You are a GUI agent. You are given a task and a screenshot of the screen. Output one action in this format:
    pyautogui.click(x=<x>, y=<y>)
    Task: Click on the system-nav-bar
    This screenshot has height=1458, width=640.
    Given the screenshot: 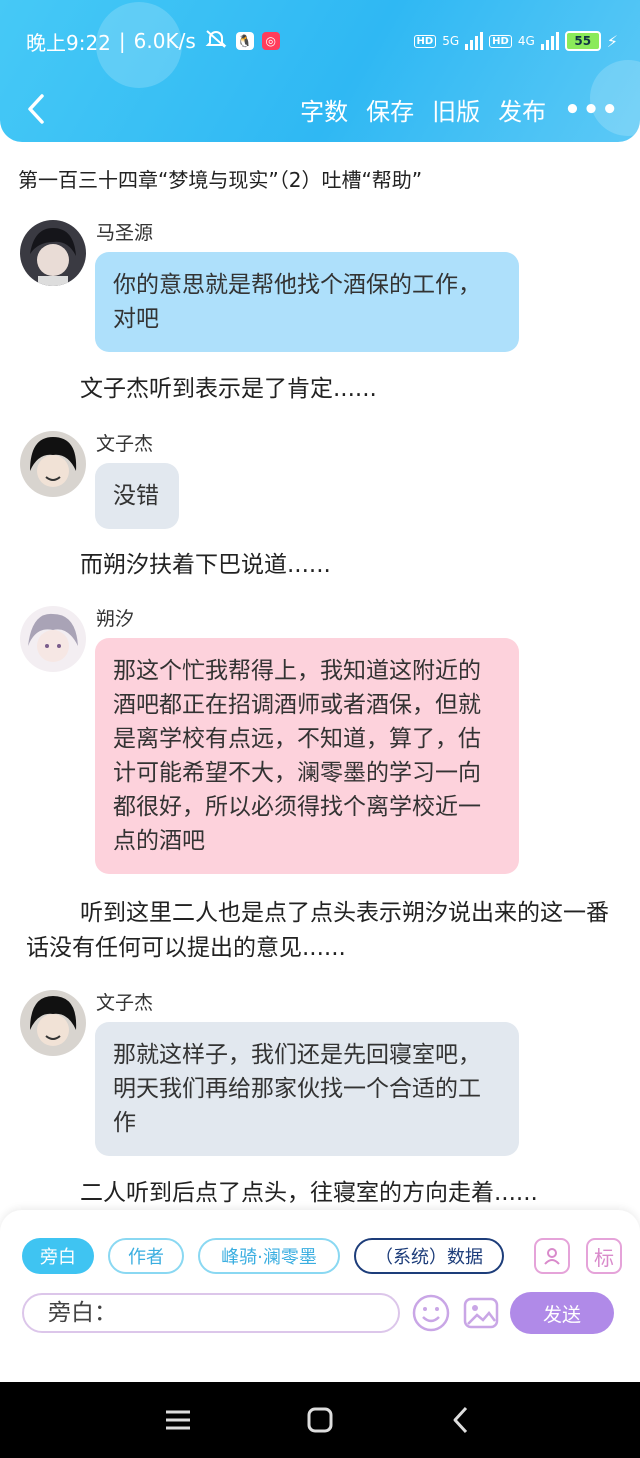 What is the action you would take?
    pyautogui.click(x=320, y=1420)
    